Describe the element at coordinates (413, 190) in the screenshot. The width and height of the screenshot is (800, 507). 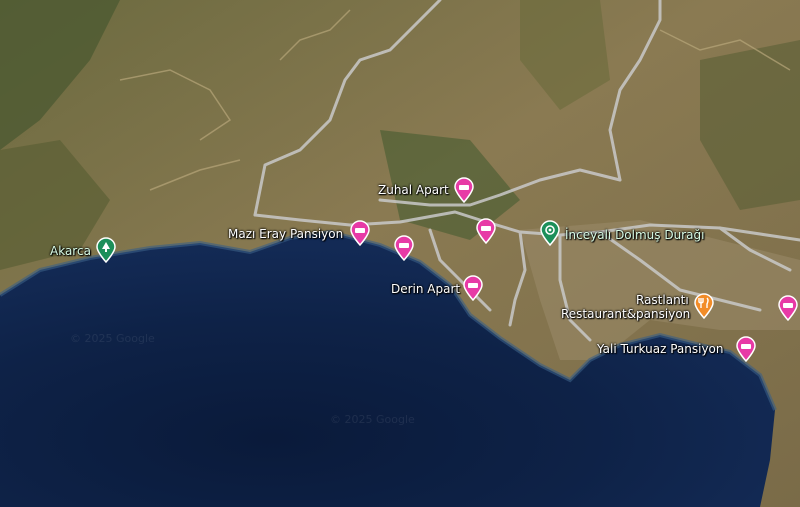
I see `place-label-zuhal: Zuhal Apart` at that location.